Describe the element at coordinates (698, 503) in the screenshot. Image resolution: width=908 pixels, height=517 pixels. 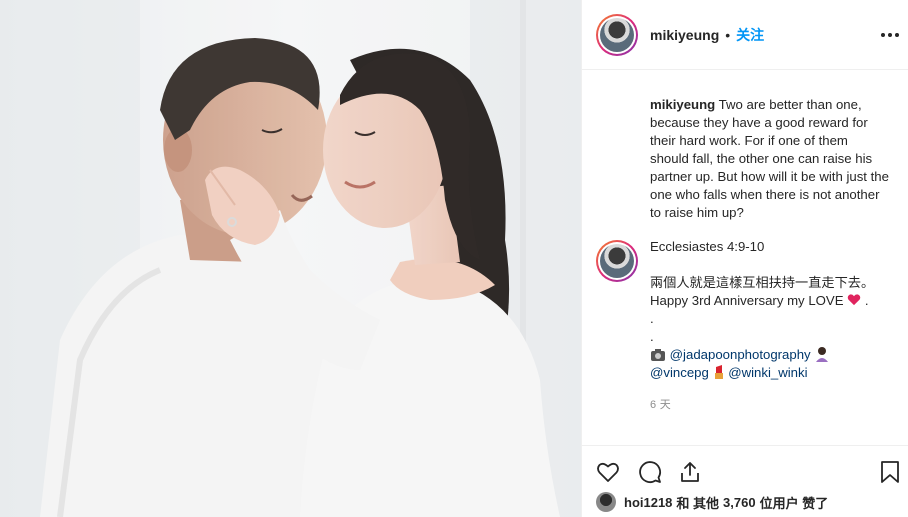
I see `likes-conj: 和 其他` at that location.